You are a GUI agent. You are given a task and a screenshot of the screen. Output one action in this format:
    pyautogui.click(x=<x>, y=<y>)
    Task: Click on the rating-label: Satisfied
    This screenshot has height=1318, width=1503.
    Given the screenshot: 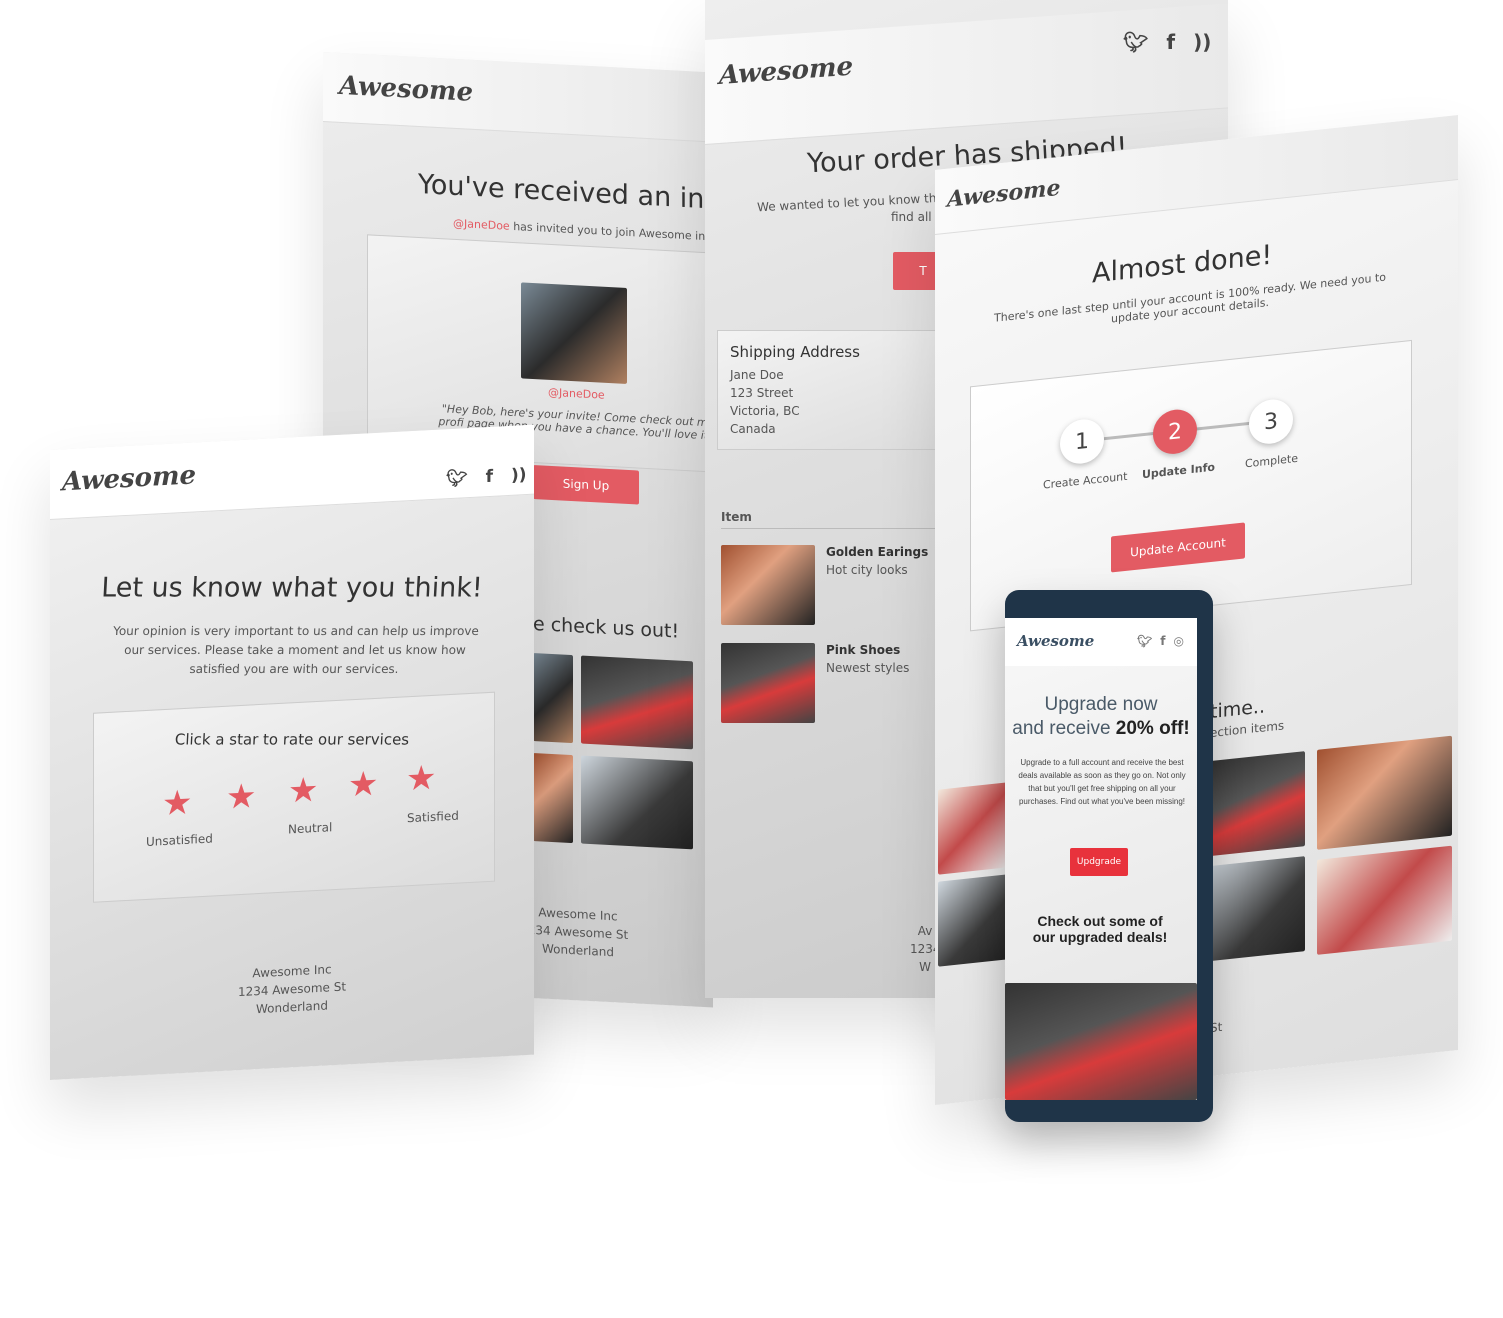 What is the action you would take?
    pyautogui.click(x=433, y=817)
    